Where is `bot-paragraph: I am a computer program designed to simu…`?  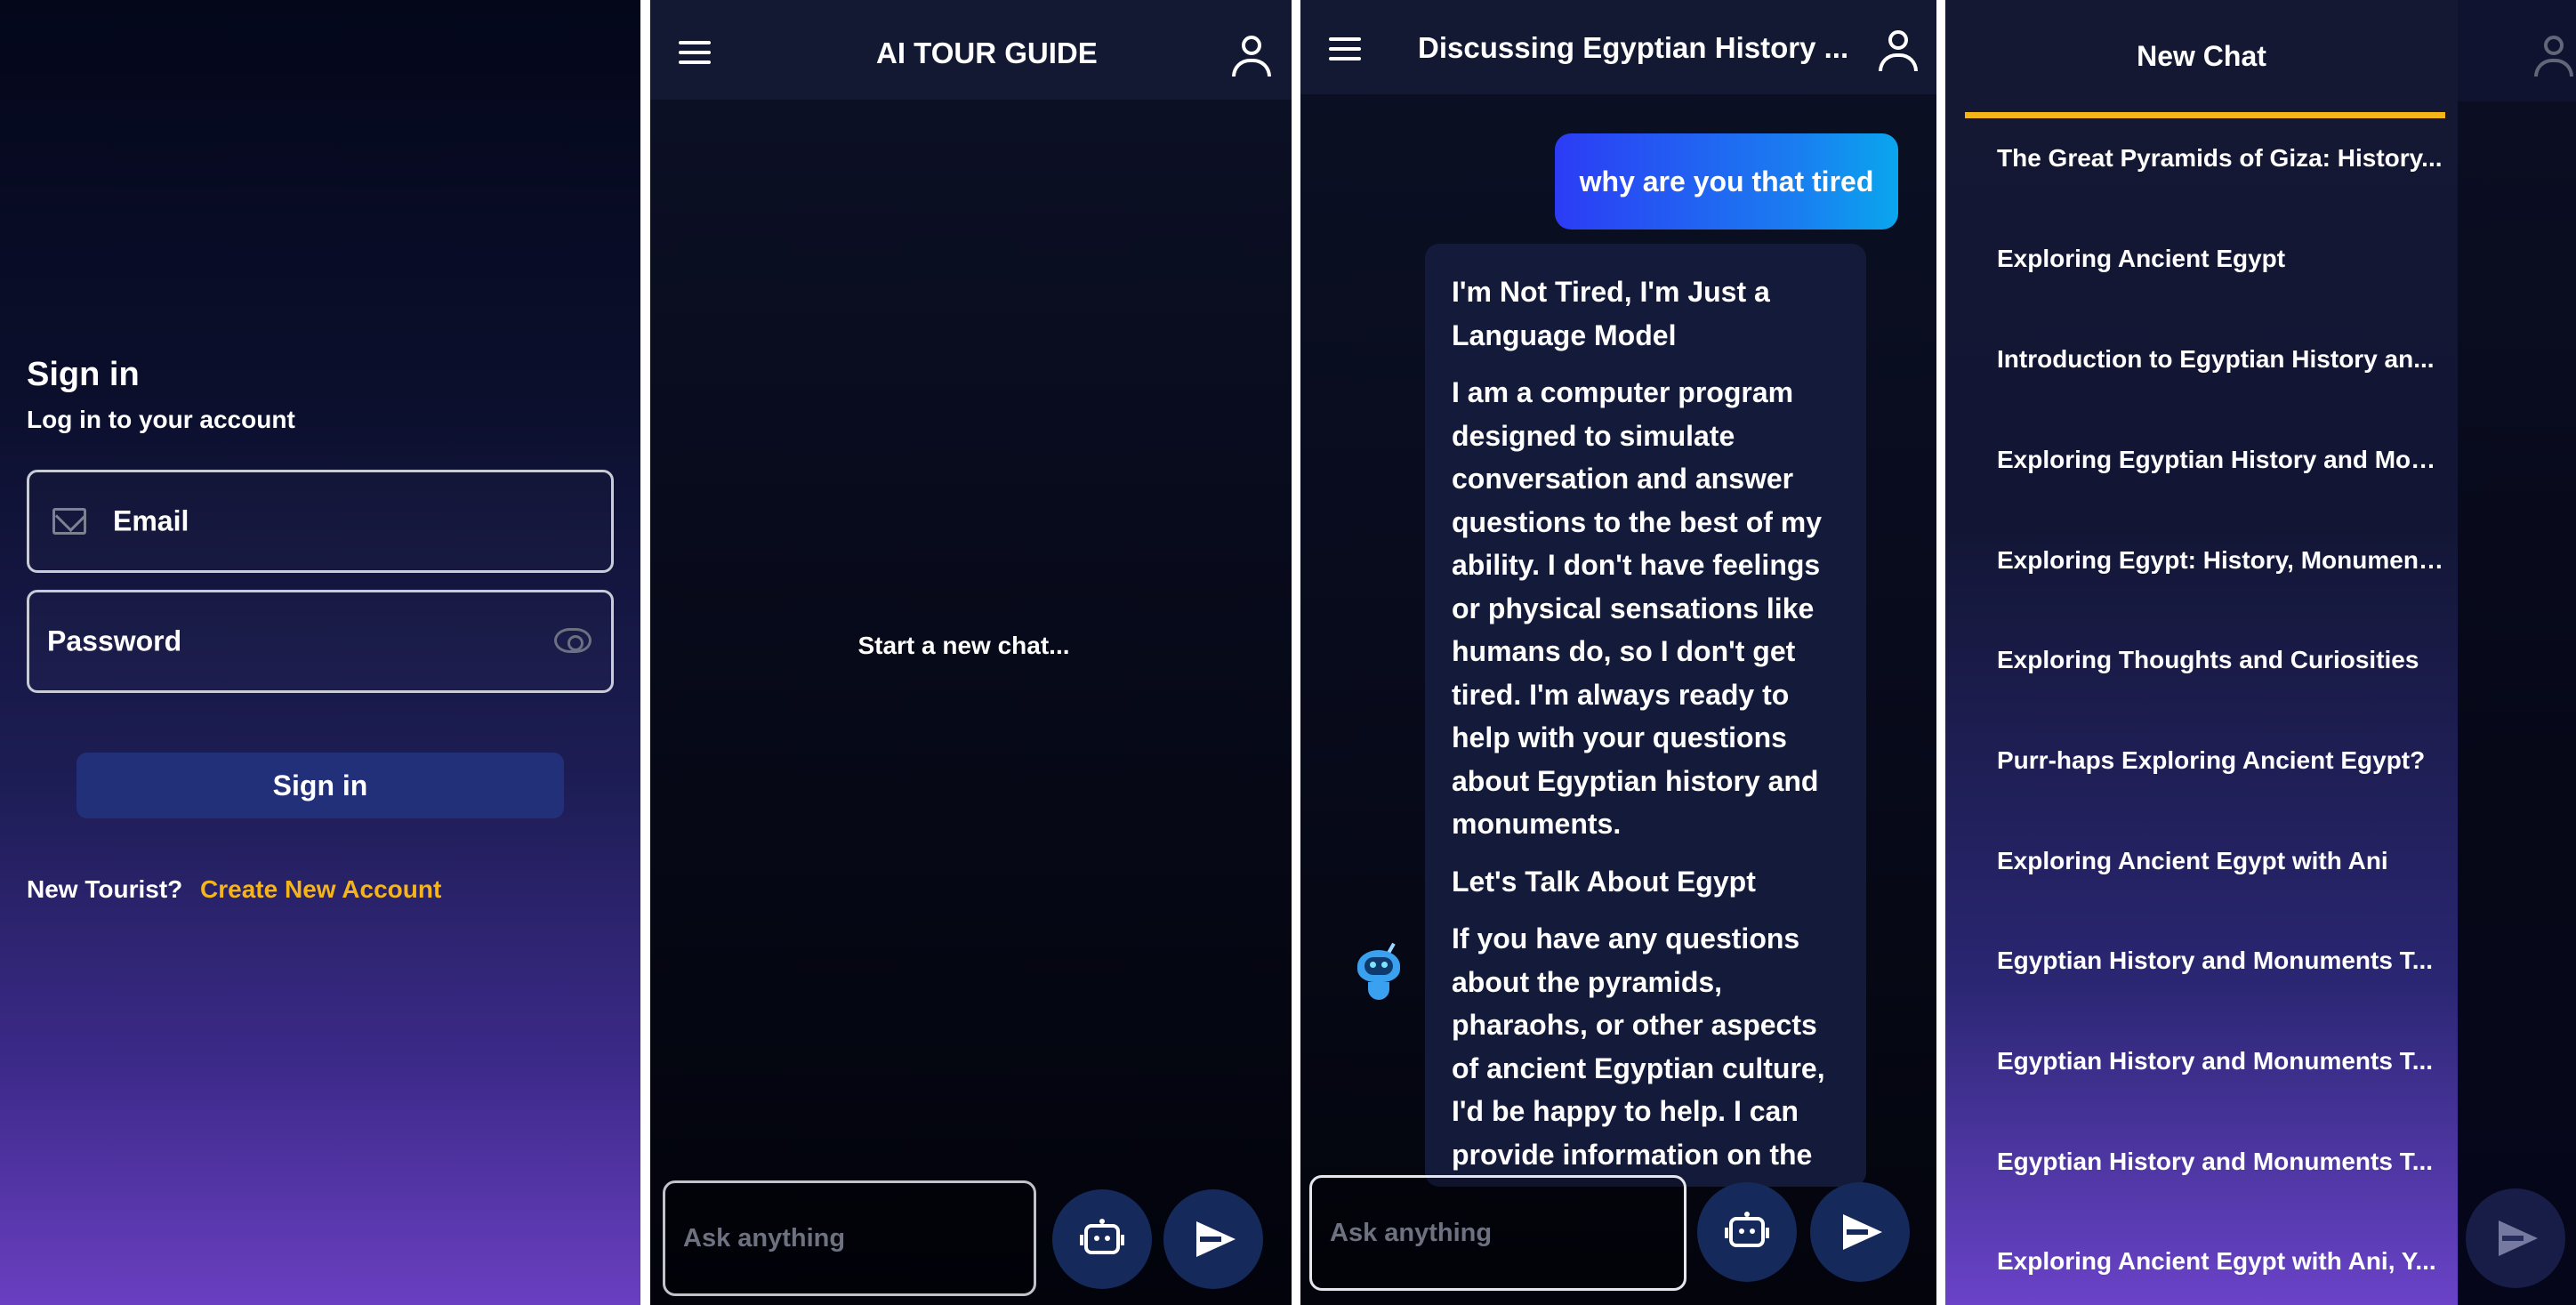
bot-paragraph: I am a computer program designed to simu… is located at coordinates (1637, 608).